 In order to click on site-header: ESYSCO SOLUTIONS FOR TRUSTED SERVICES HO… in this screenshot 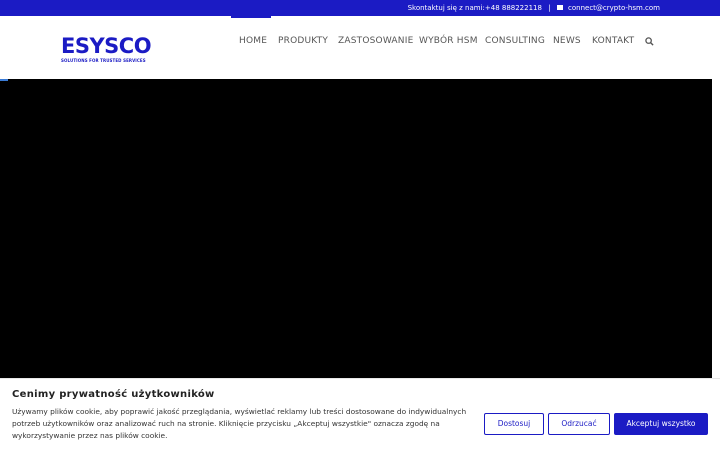, I will do `click(360, 47)`.